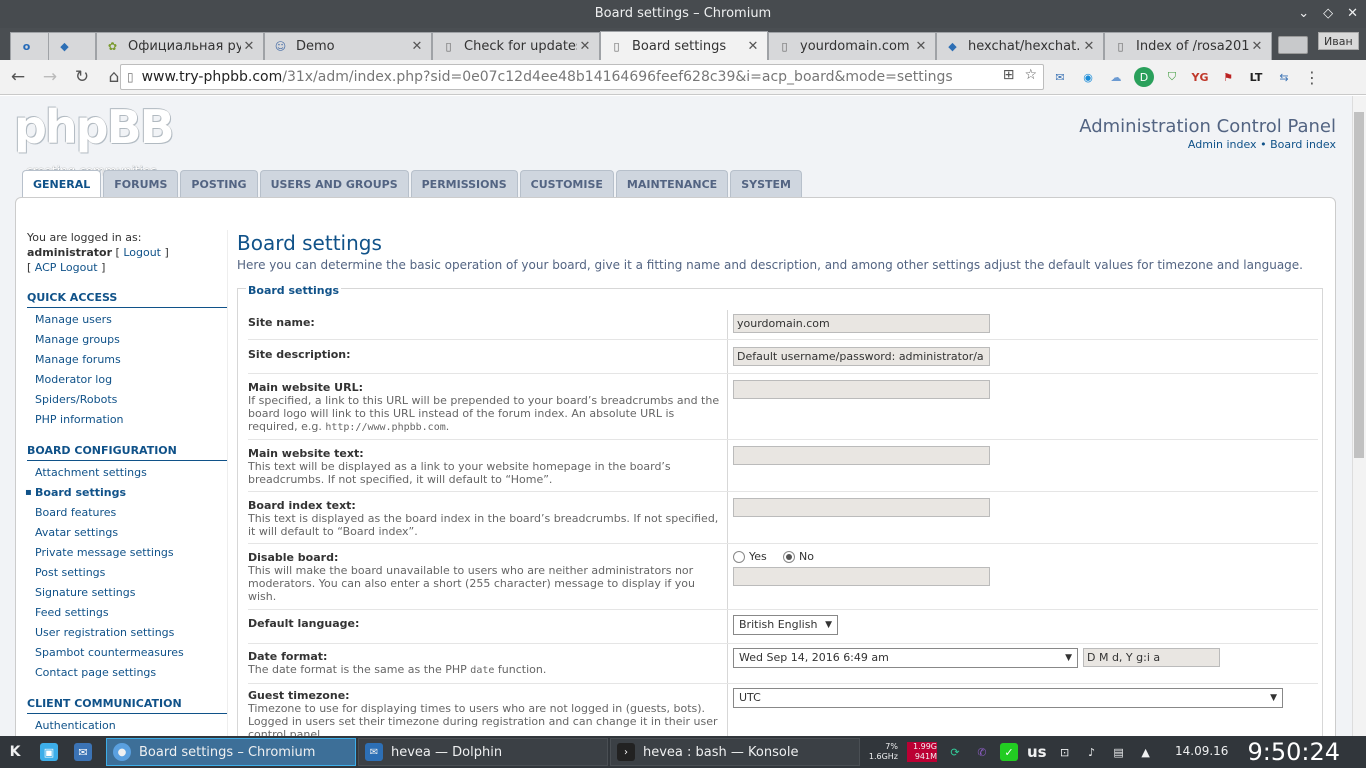 The height and width of the screenshot is (768, 1366). Describe the element at coordinates (1119, 752) in the screenshot. I see `clipboard-icon: ▤` at that location.